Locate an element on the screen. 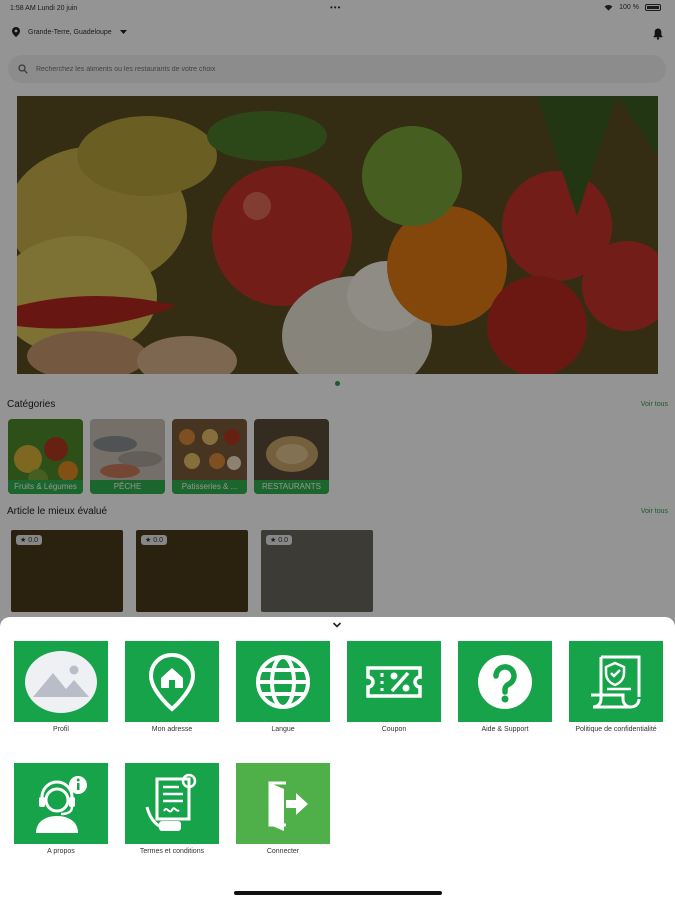  home-pin-icon is located at coordinates (172, 682).